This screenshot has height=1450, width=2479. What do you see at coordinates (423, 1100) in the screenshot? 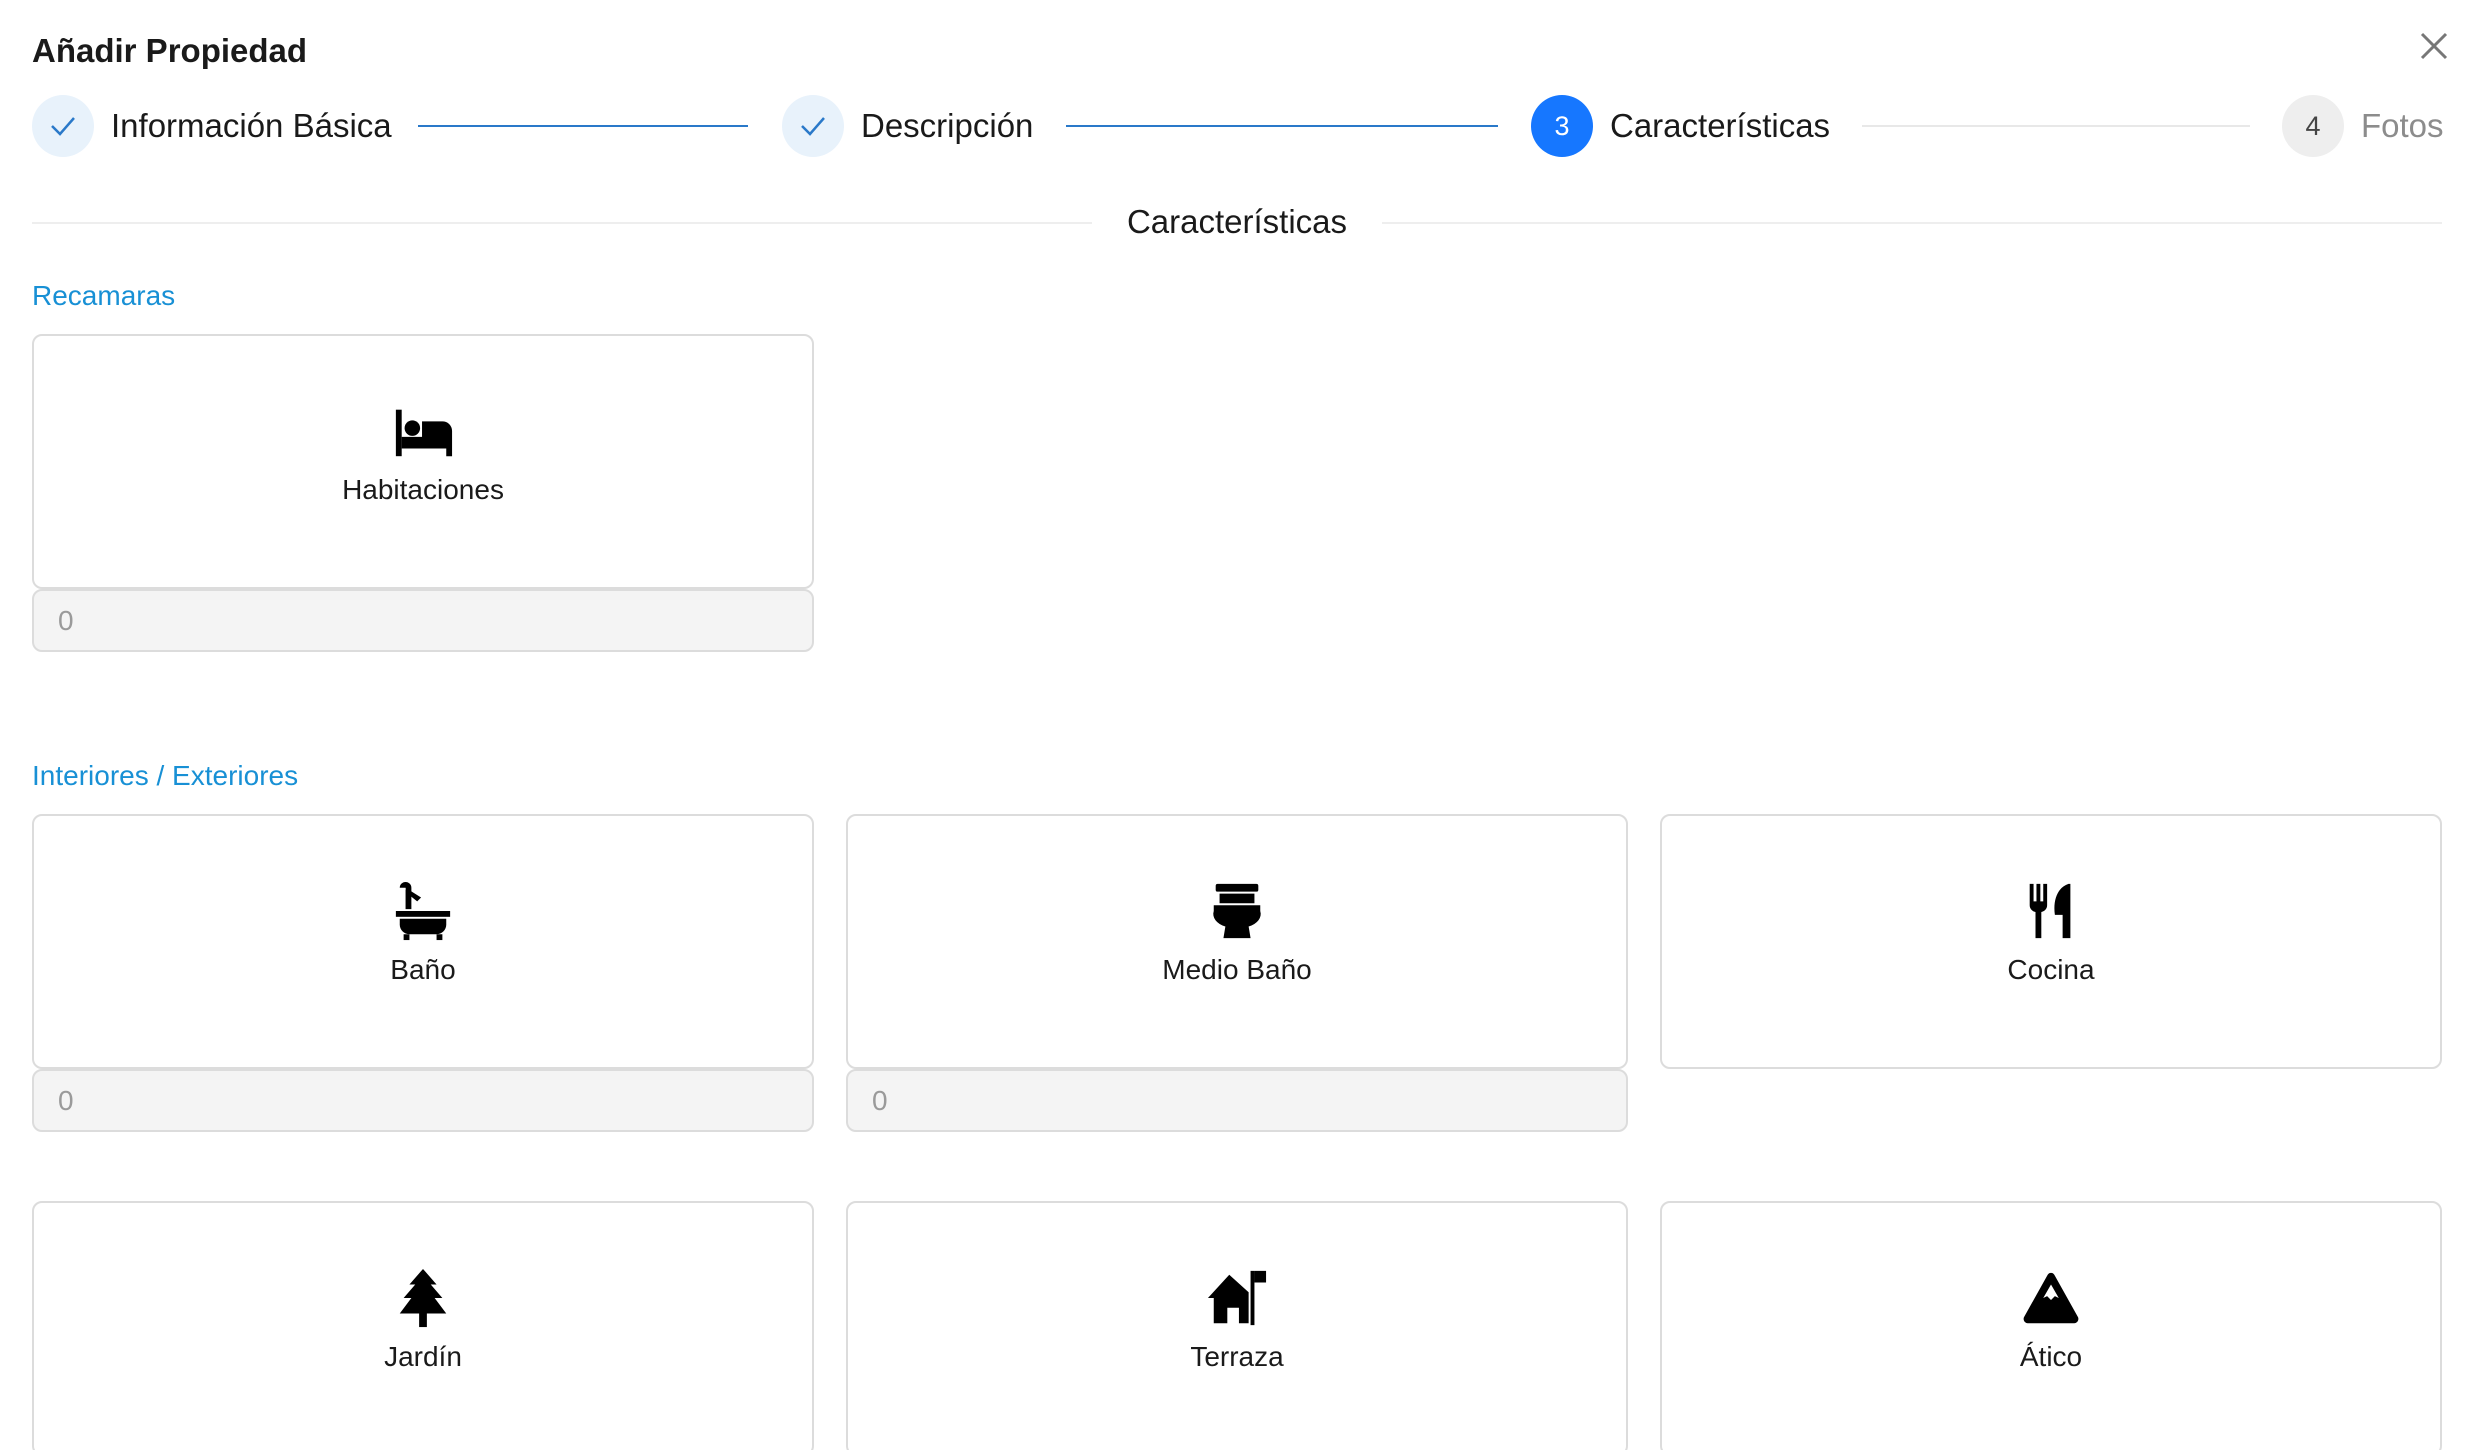
I see `bano-count-input` at bounding box center [423, 1100].